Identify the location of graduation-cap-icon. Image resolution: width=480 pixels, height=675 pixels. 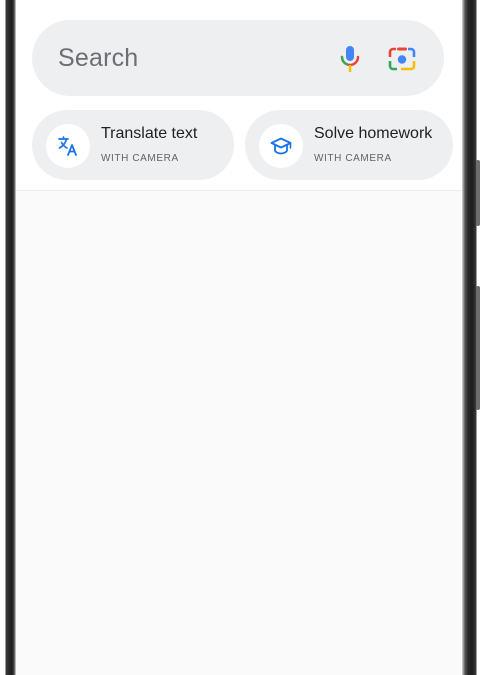
(281, 146).